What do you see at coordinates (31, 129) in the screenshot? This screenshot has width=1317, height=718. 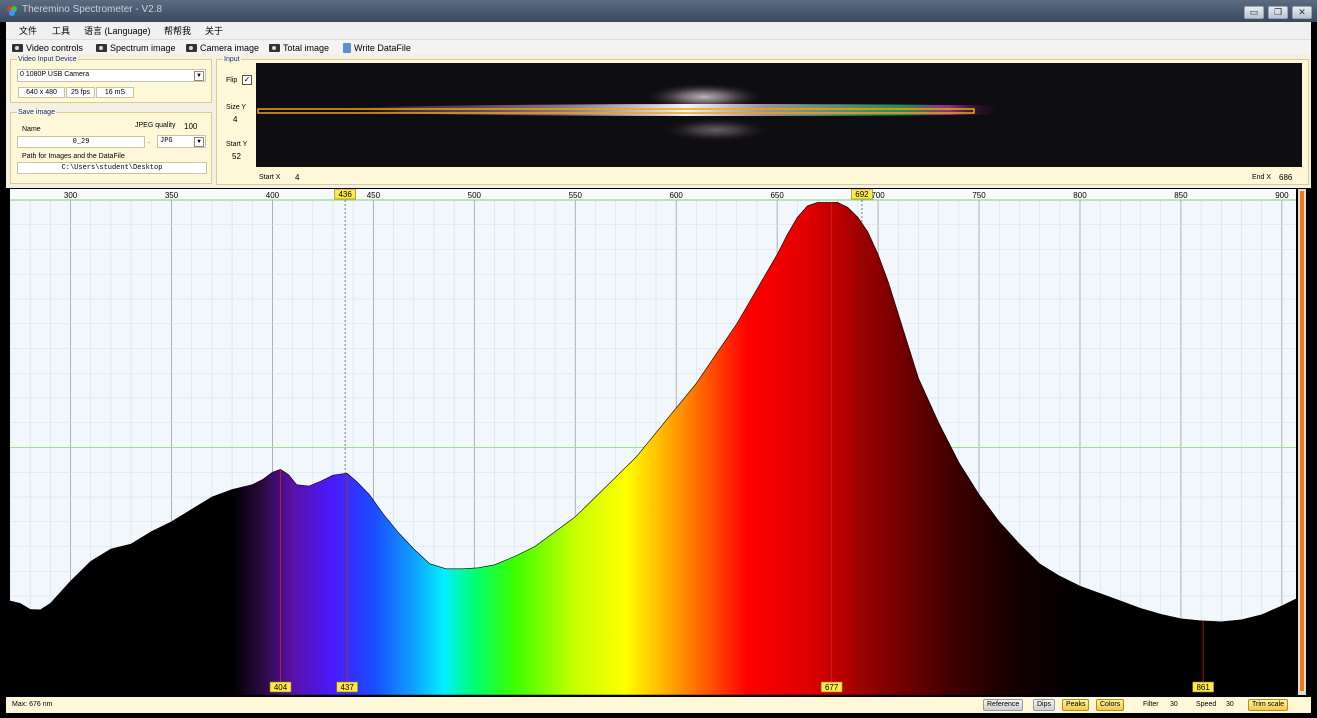 I see `name-label: Name` at bounding box center [31, 129].